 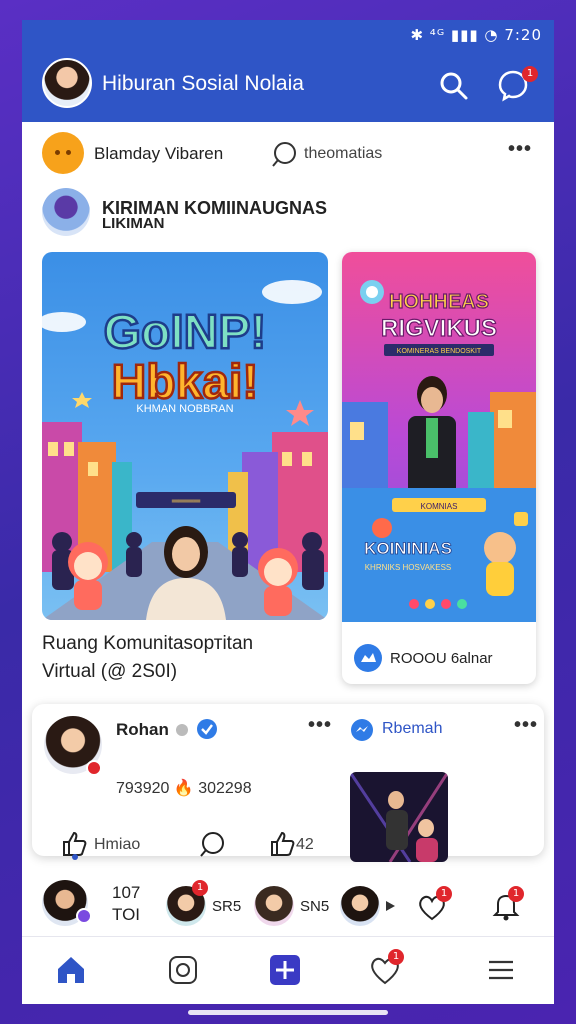 What do you see at coordinates (158, 154) in the screenshot?
I see `post-author-name: Blamday Vibaren` at bounding box center [158, 154].